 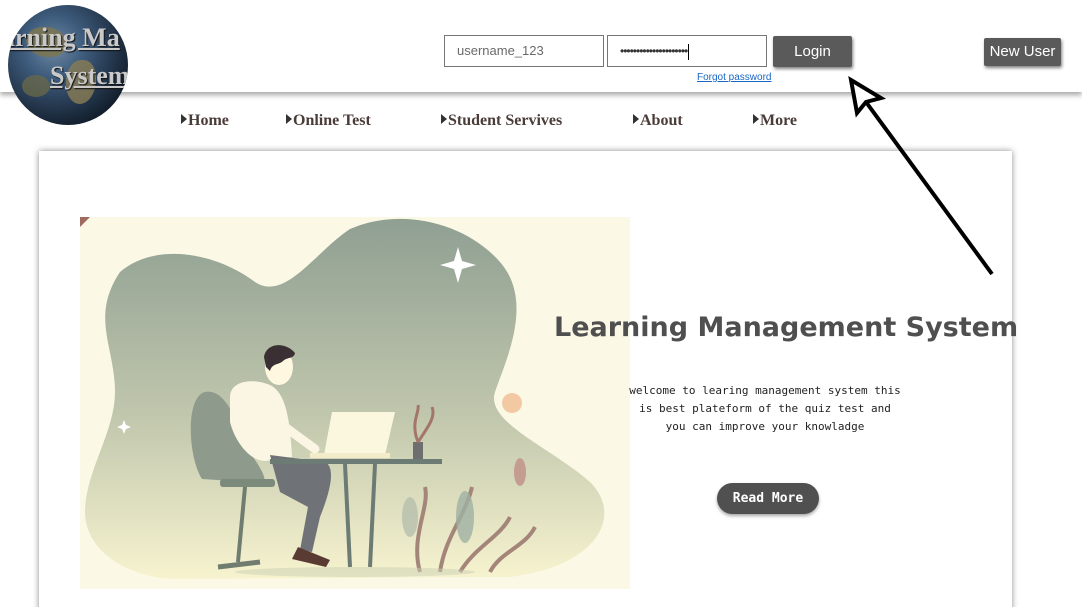 I want to click on hero-title: Learning Management System, so click(x=786, y=327).